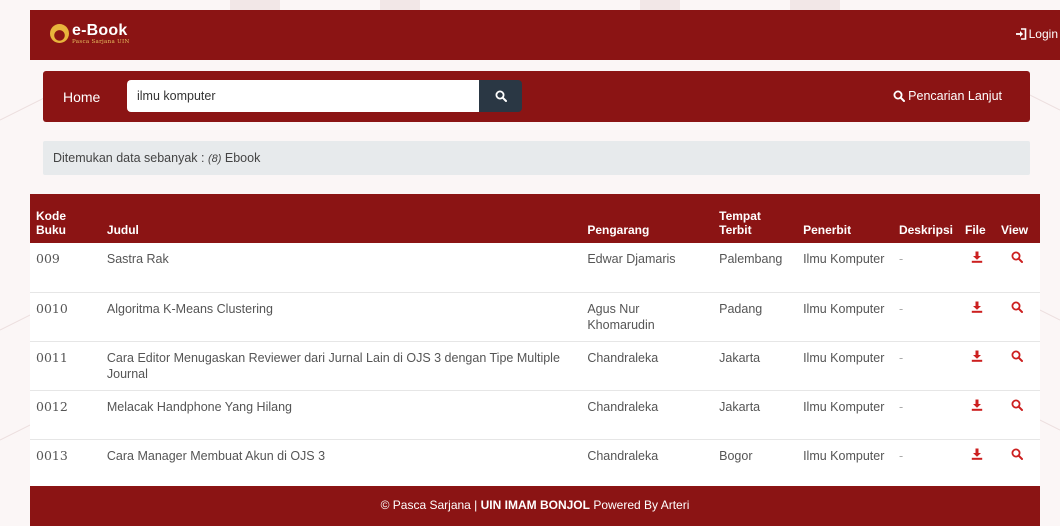  Describe the element at coordinates (647, 268) in the screenshot. I see `cell-pengarang: Edwar Djamaris` at that location.